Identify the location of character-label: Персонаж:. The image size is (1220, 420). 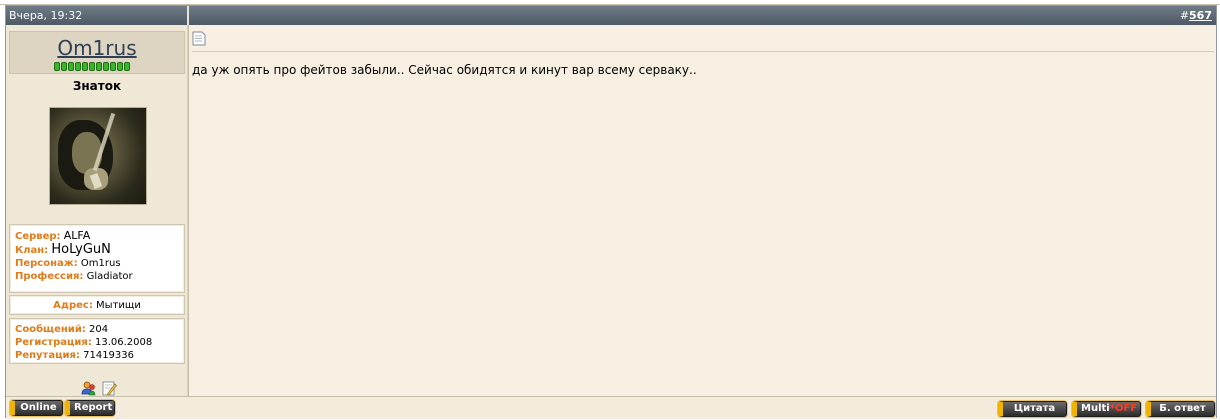
(46, 263).